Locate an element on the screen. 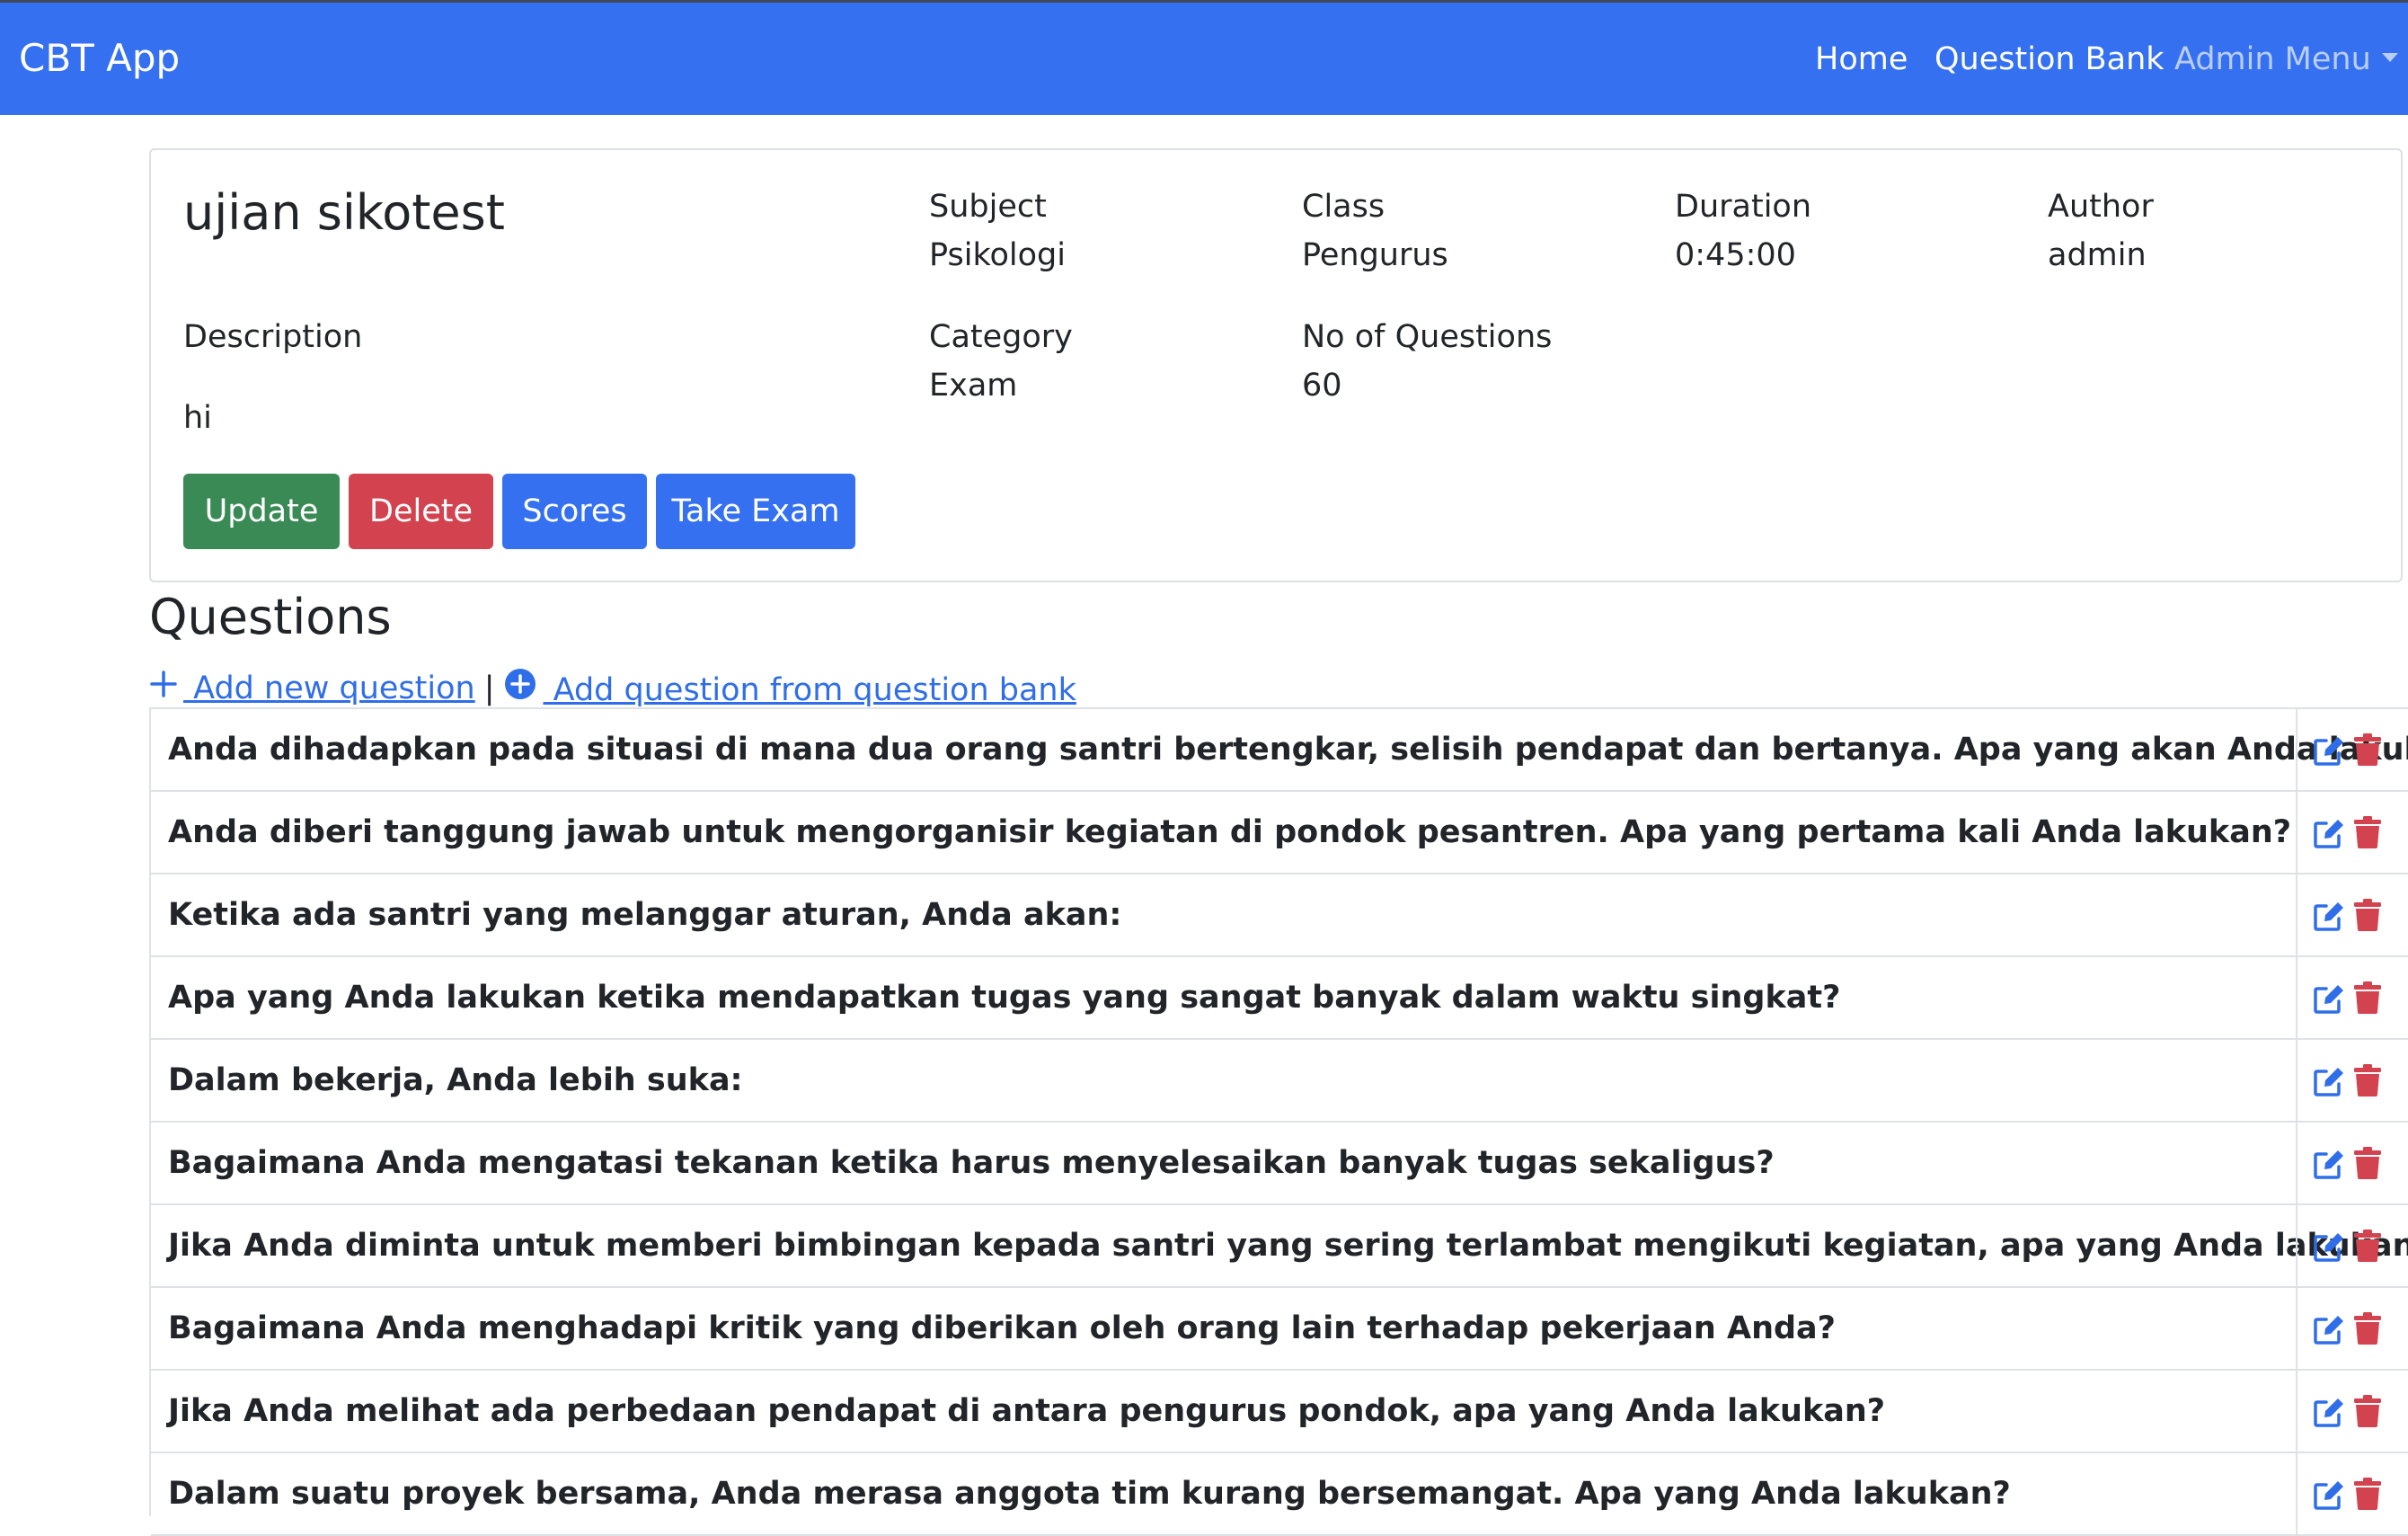  duration-value: 0:45:00 is located at coordinates (1735, 255).